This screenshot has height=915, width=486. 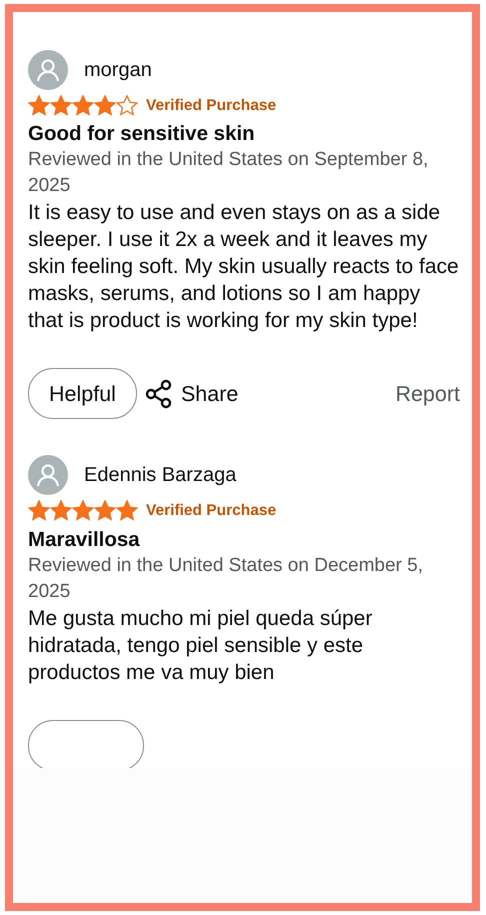 I want to click on reviewer-name: morgan, so click(x=118, y=70).